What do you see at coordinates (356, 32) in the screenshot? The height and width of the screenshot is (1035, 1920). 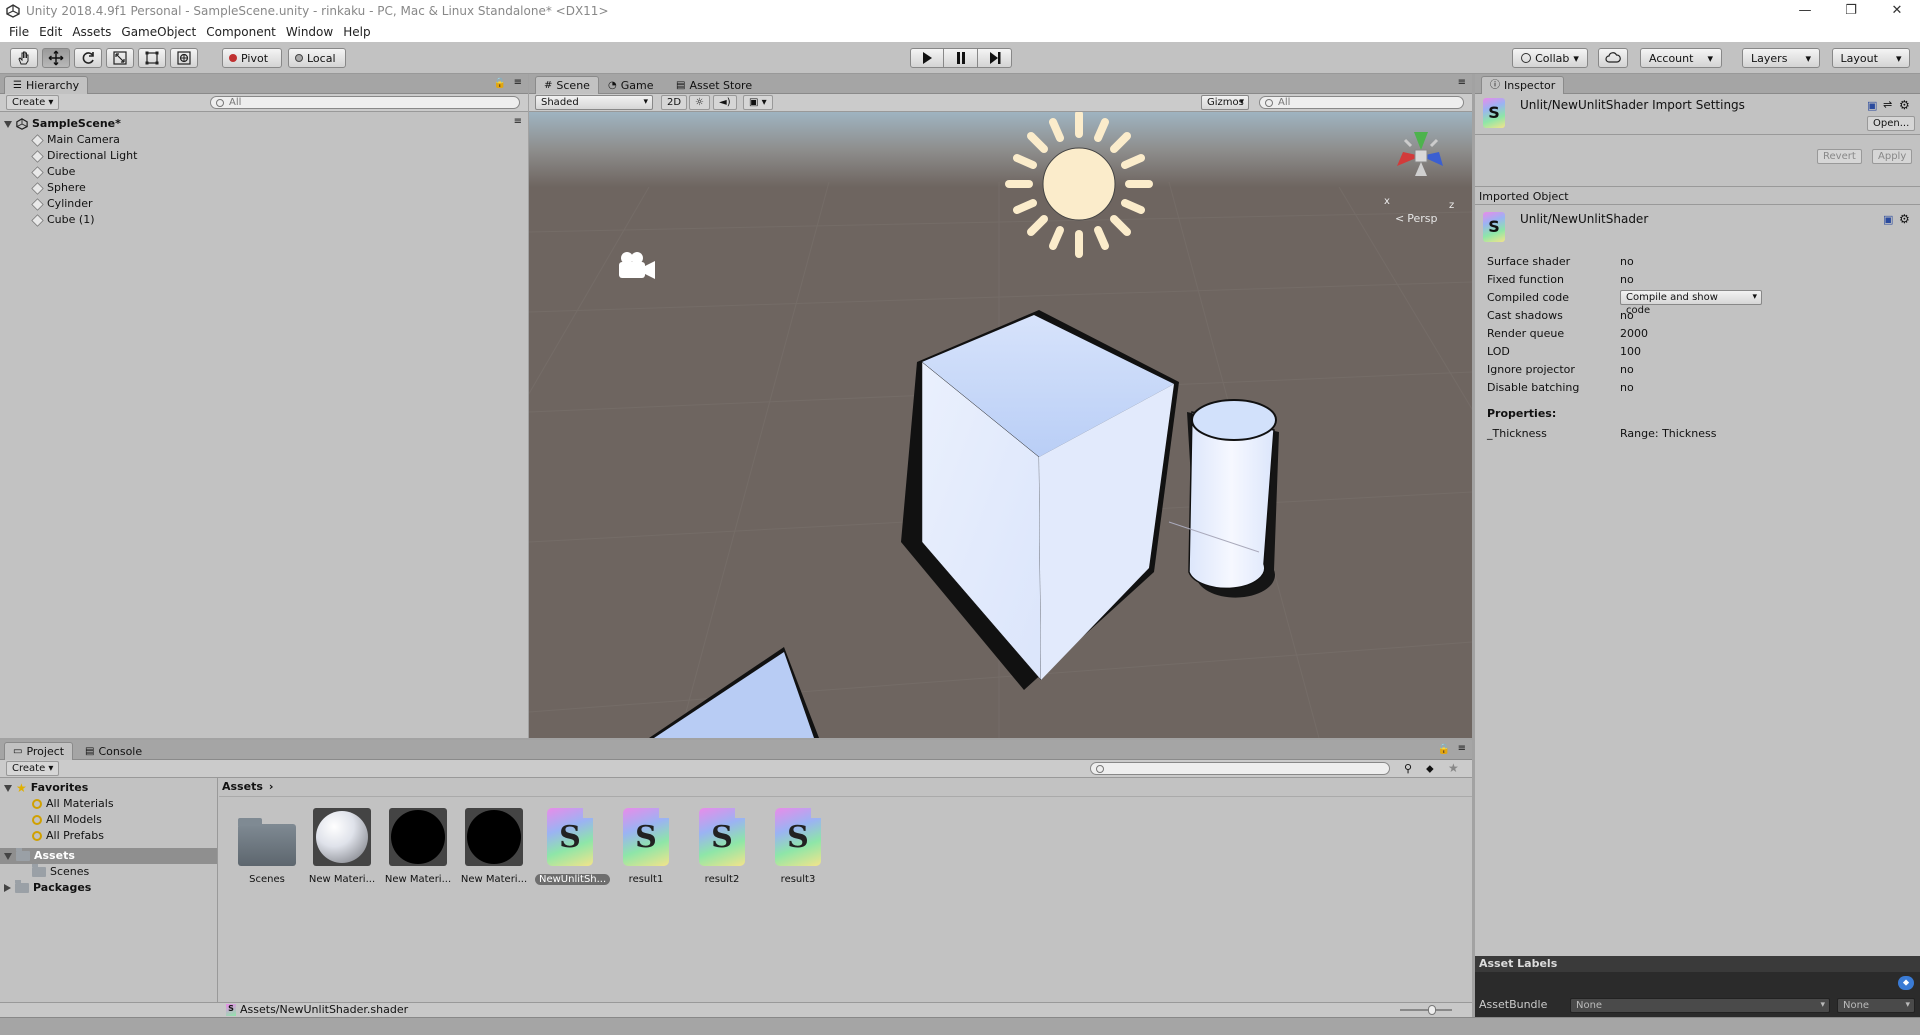 I see `menu-help: Help` at bounding box center [356, 32].